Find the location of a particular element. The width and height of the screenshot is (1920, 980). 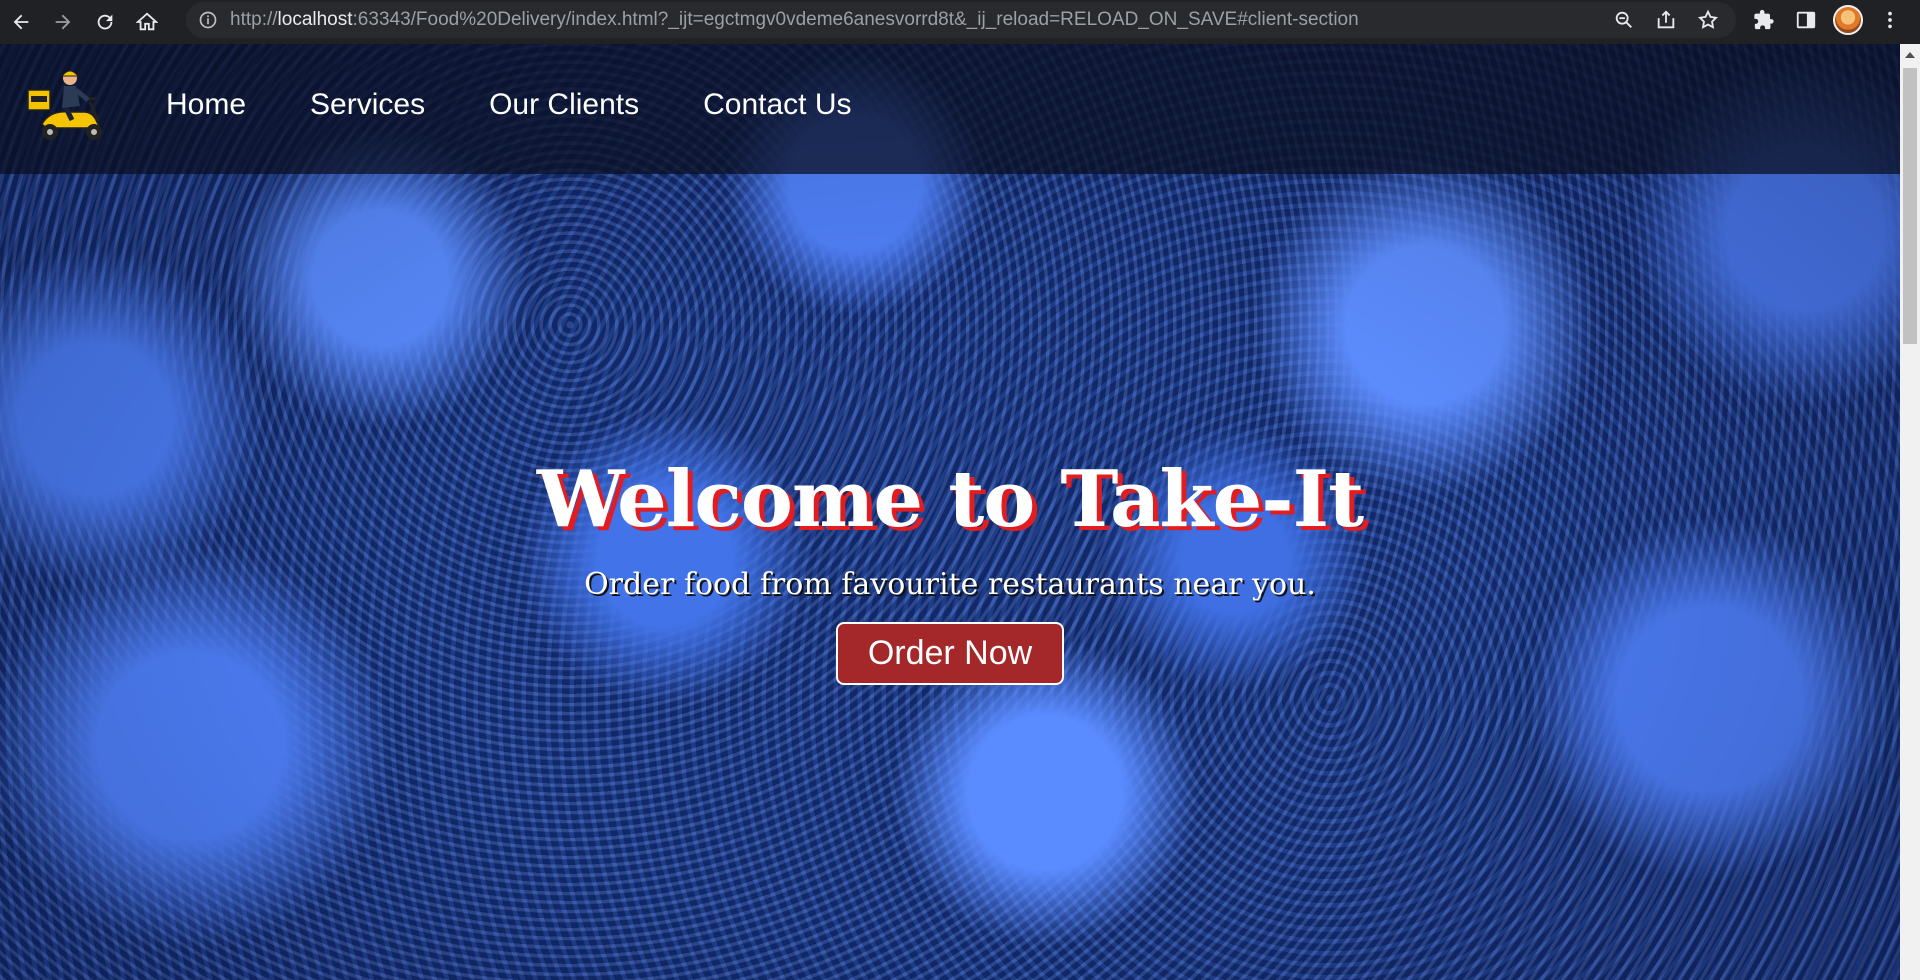

avatar is located at coordinates (1848, 20).